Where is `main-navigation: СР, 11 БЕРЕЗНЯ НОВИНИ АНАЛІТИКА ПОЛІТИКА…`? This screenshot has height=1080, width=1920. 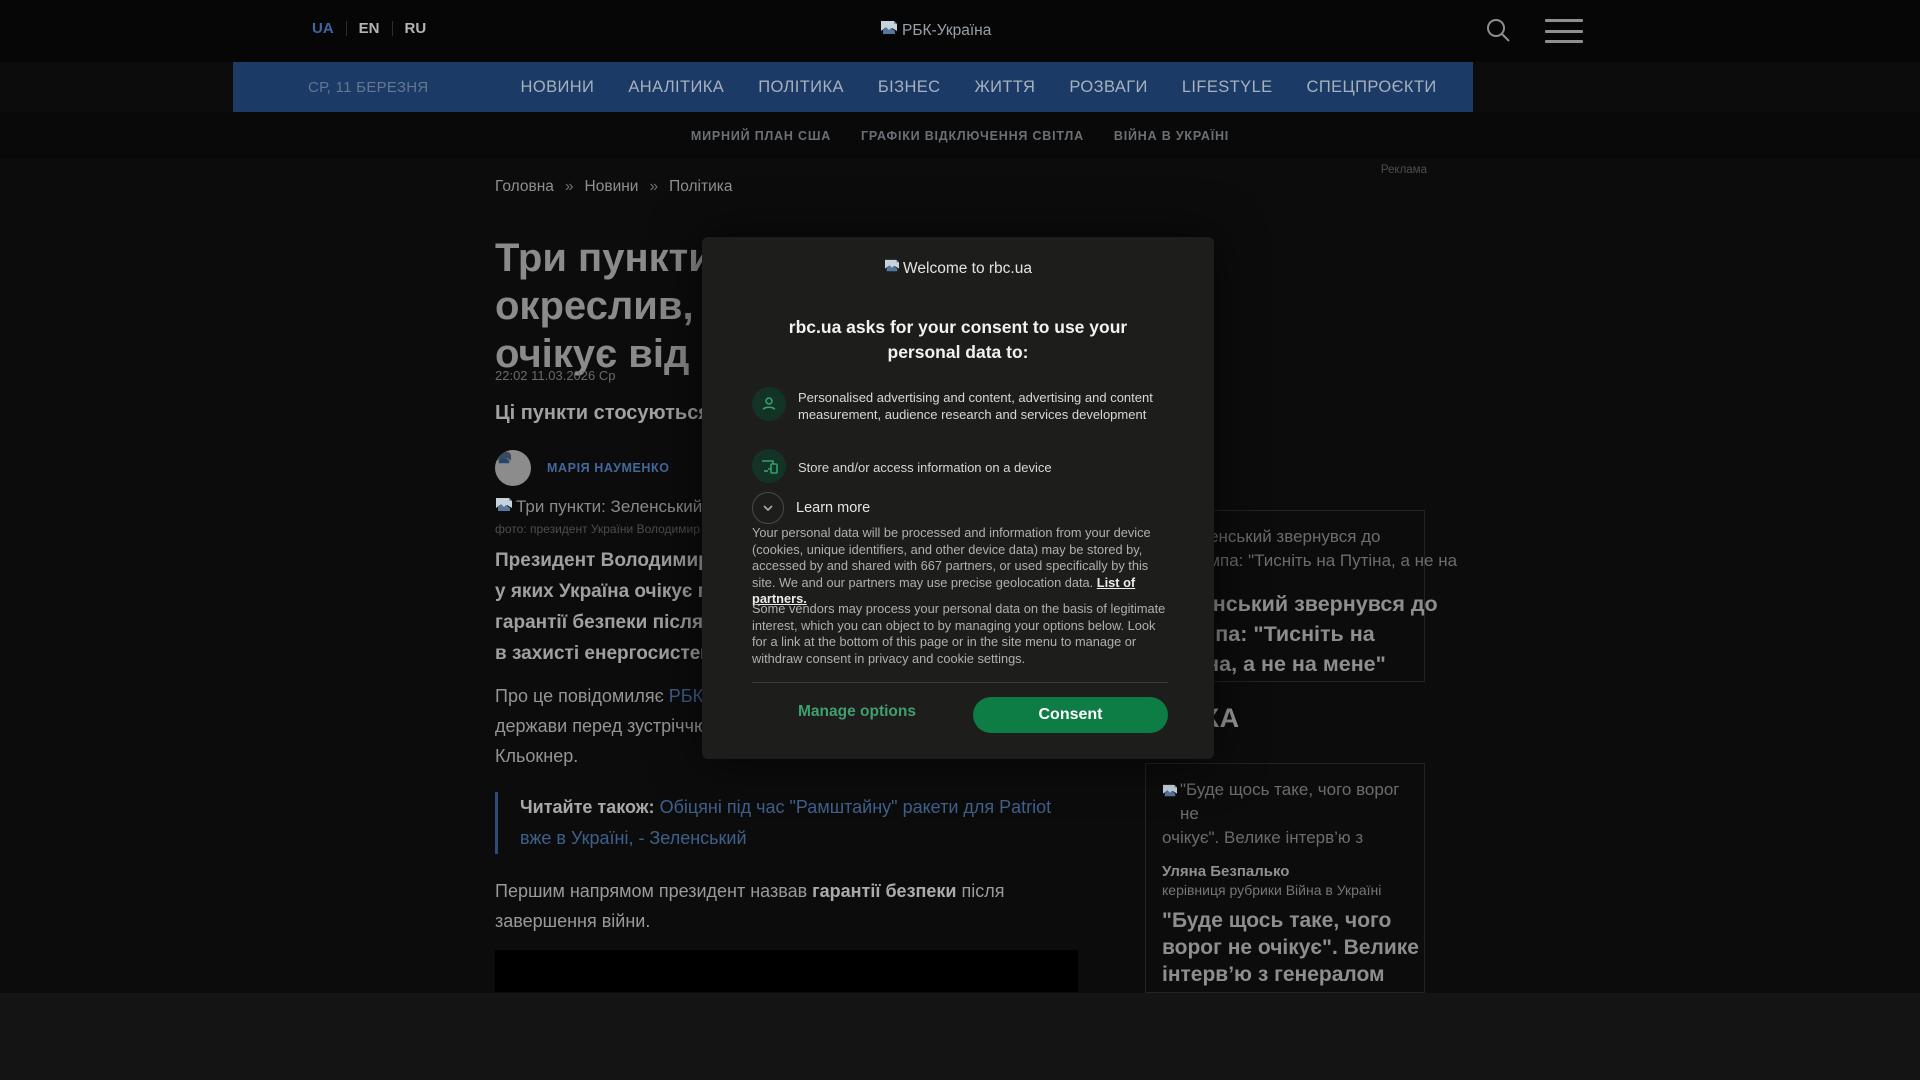 main-navigation: СР, 11 БЕРЕЗНЯ НОВИНИ АНАЛІТИКА ПОЛІТИКА… is located at coordinates (853, 87).